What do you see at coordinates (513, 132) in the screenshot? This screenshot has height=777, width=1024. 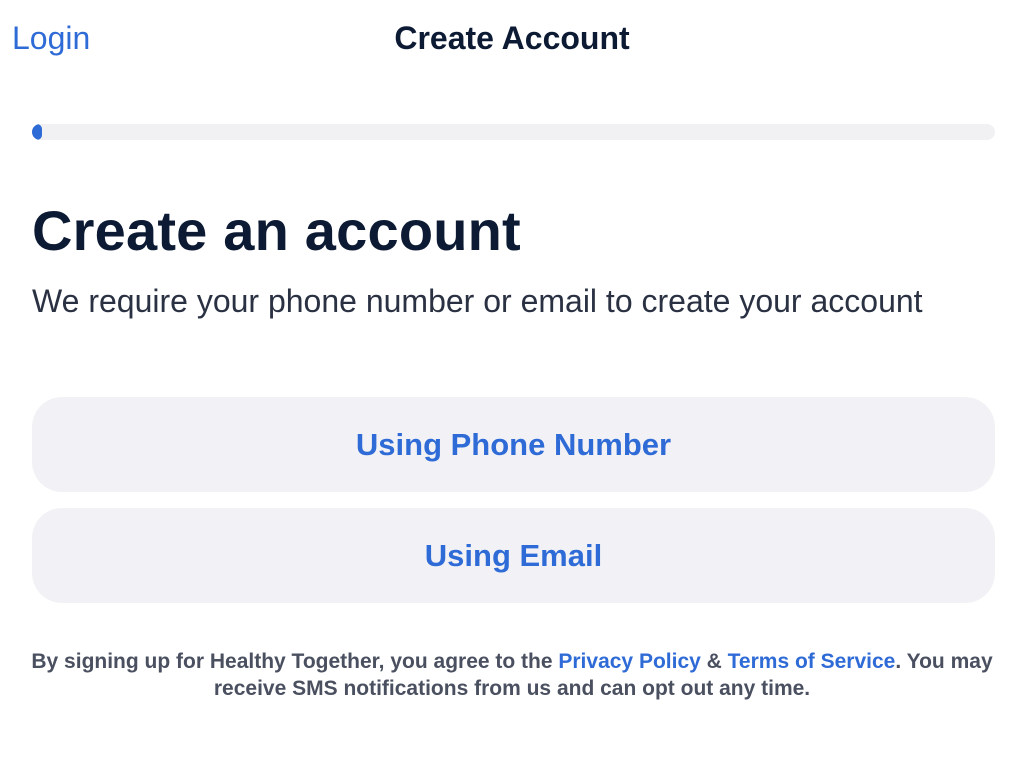 I see `progress-bar` at bounding box center [513, 132].